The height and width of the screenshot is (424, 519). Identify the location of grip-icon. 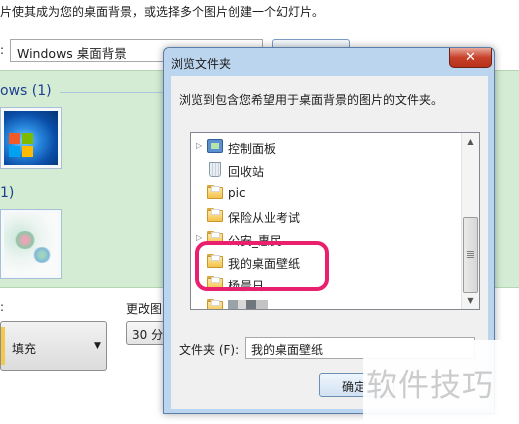
(470, 254).